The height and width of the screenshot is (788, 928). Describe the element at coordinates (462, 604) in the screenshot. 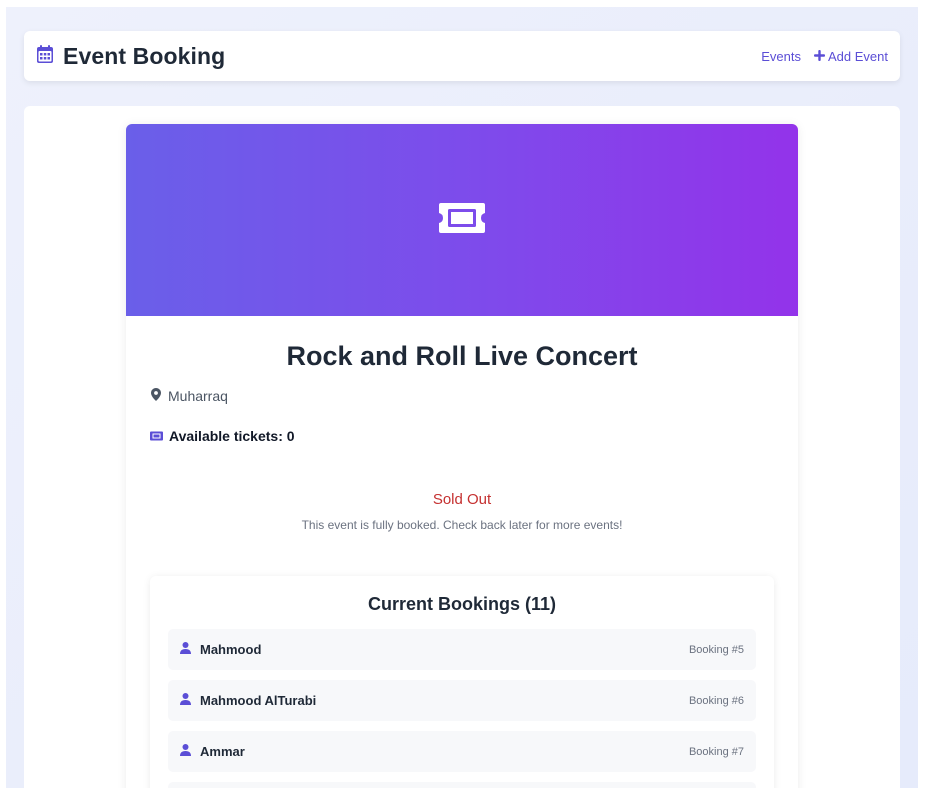

I see `current-bookings-title: Current Bookings (11)` at that location.